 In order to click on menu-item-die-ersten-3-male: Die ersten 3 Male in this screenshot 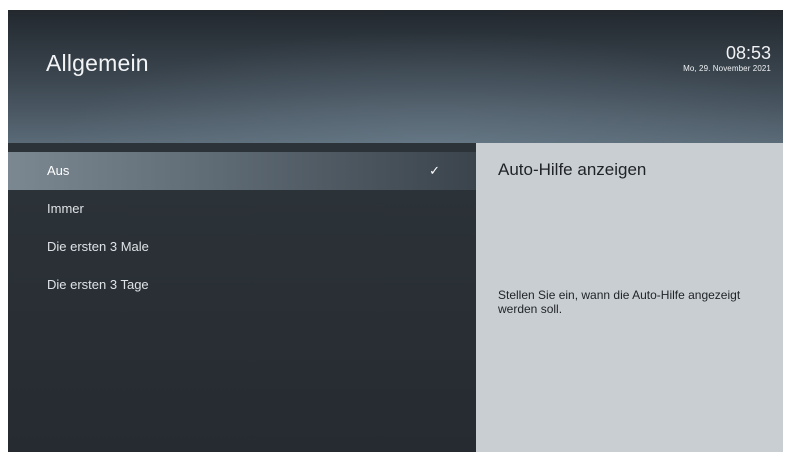, I will do `click(242, 247)`.